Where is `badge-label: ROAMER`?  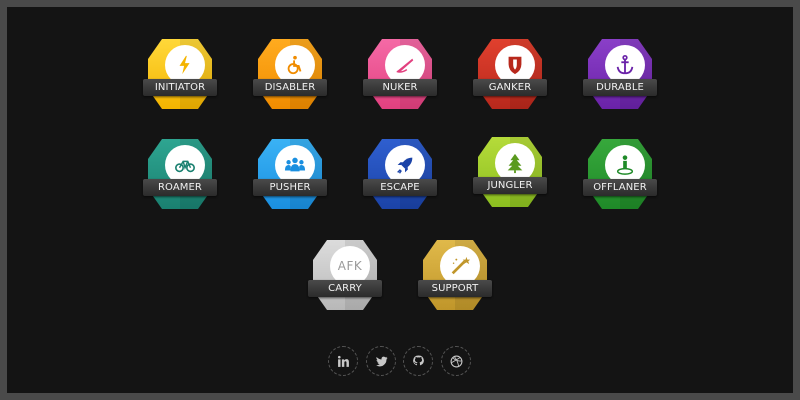
badge-label: ROAMER is located at coordinates (180, 187).